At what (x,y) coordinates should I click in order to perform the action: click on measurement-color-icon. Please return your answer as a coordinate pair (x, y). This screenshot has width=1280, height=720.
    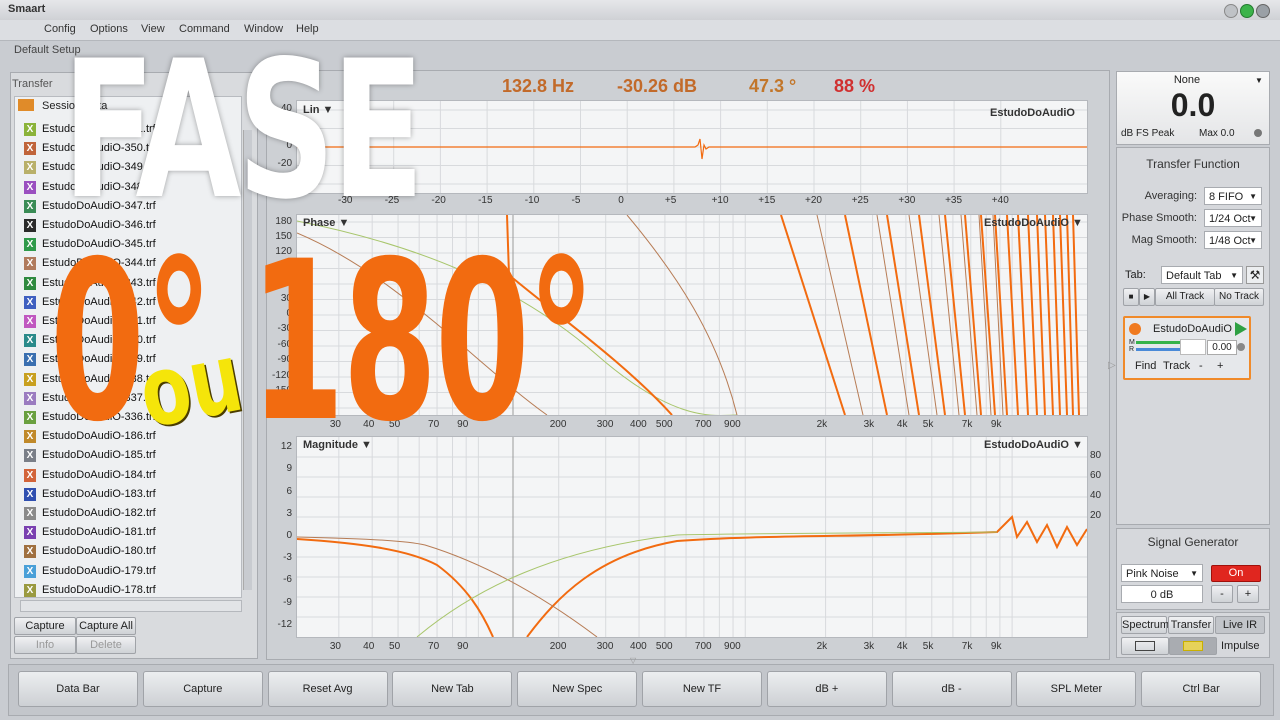
    Looking at the image, I should click on (1135, 329).